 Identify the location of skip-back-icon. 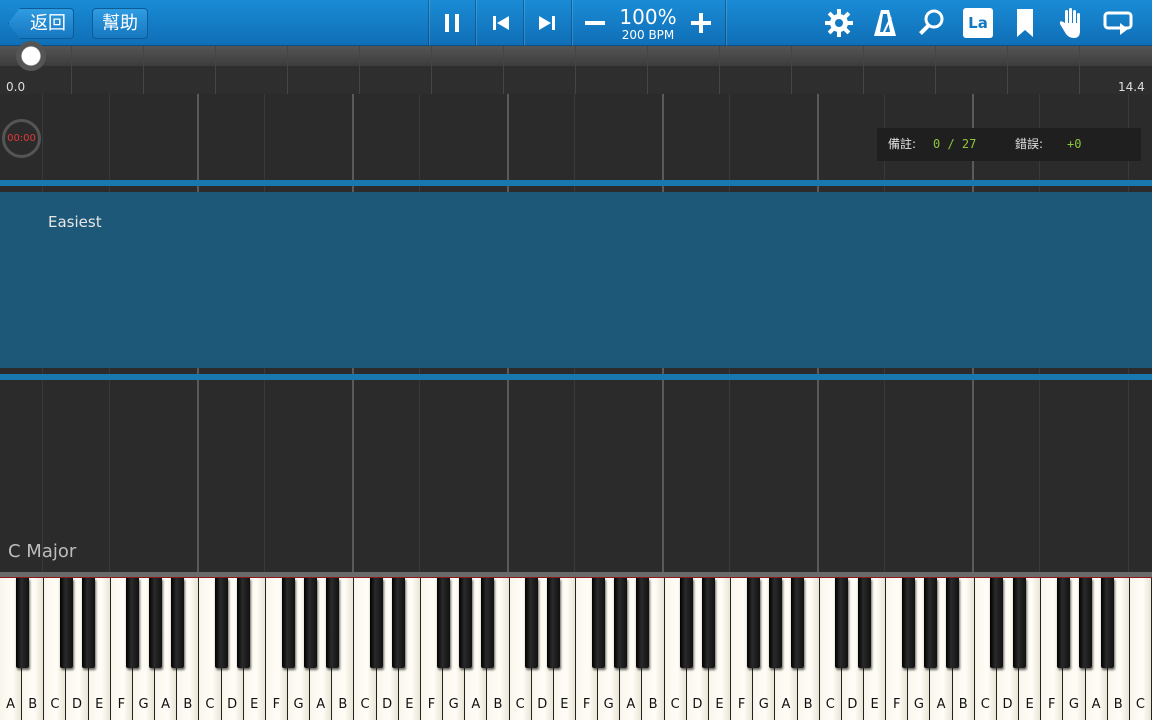
(501, 23).